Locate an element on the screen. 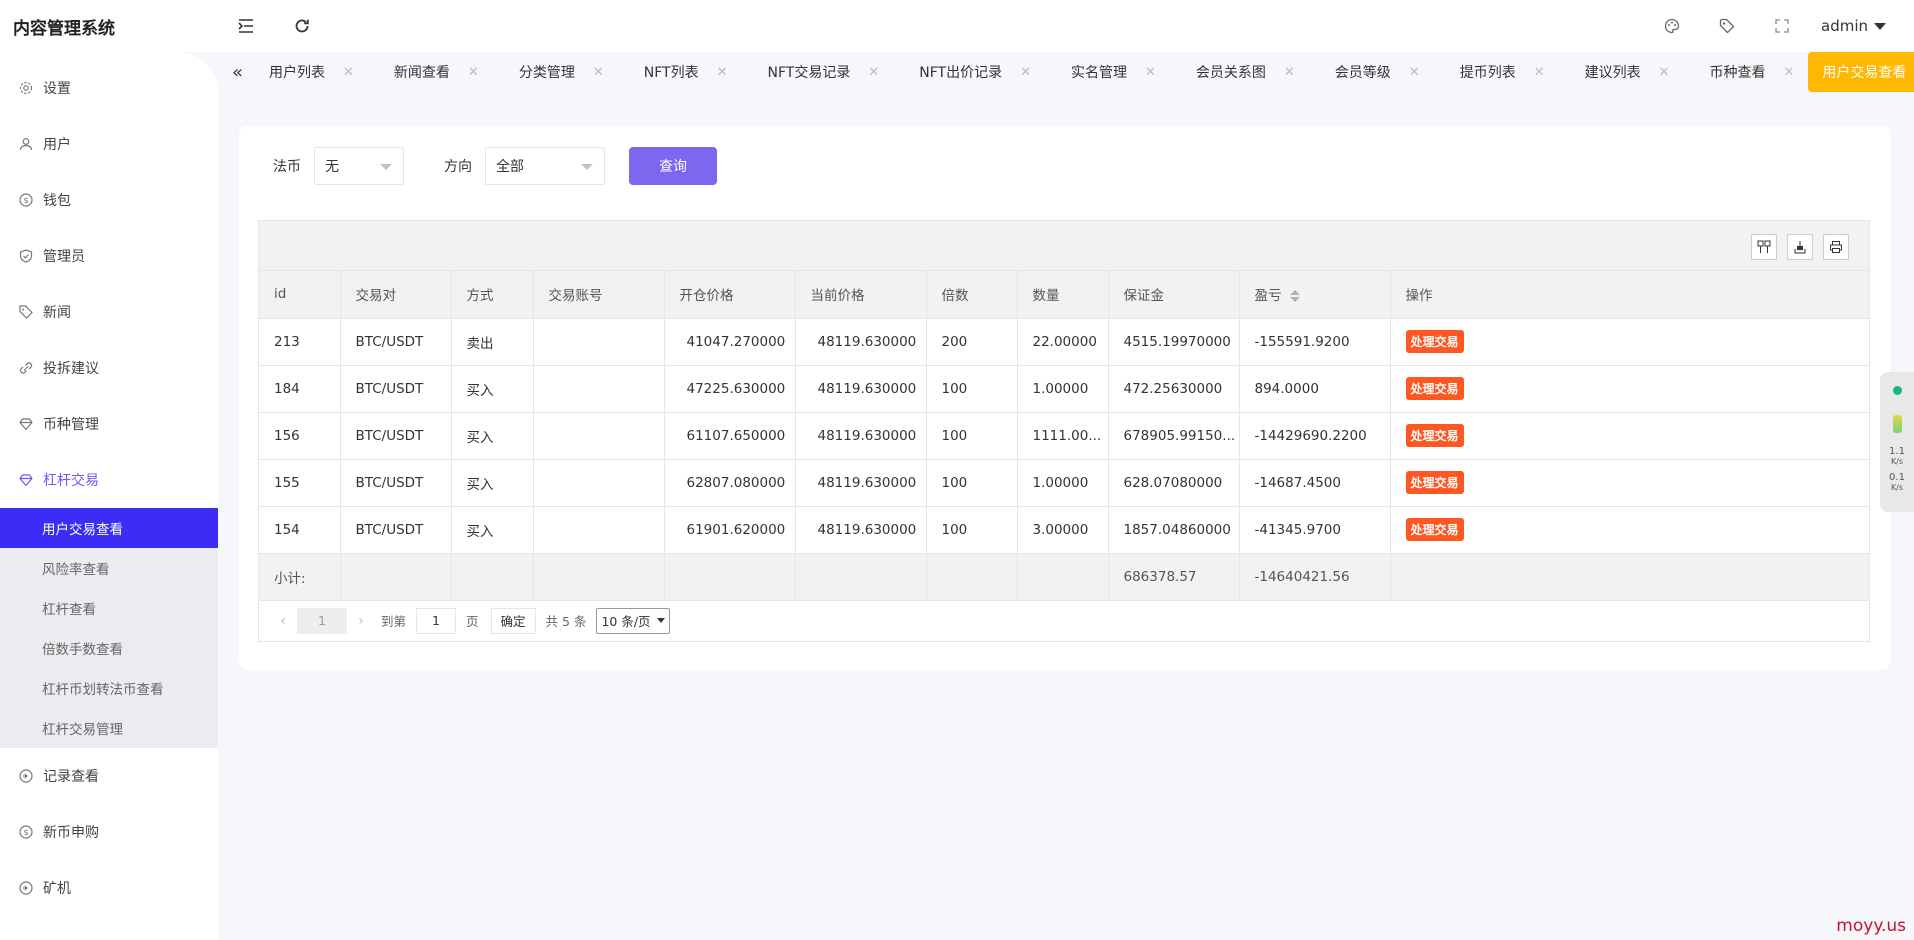 This screenshot has width=1914, height=940. sidebar-item-leverage: 杠杆交易 is located at coordinates (109, 480).